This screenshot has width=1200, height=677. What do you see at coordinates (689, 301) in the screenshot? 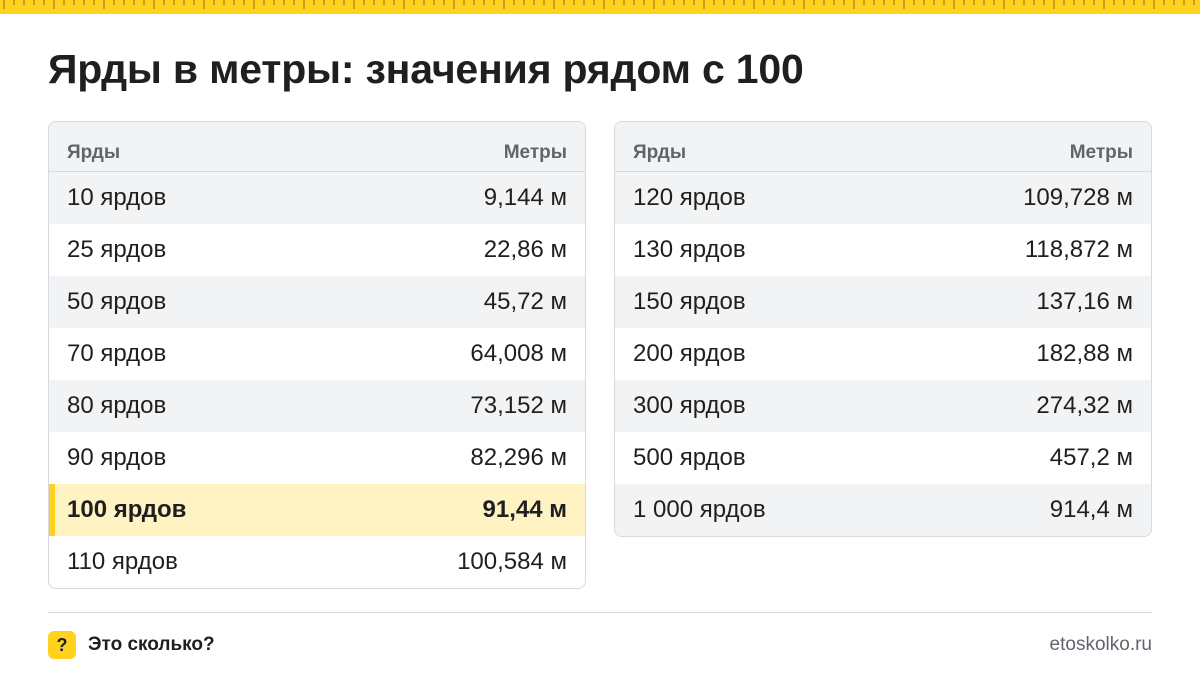
I see `cell-yards: 150 ярдов` at bounding box center [689, 301].